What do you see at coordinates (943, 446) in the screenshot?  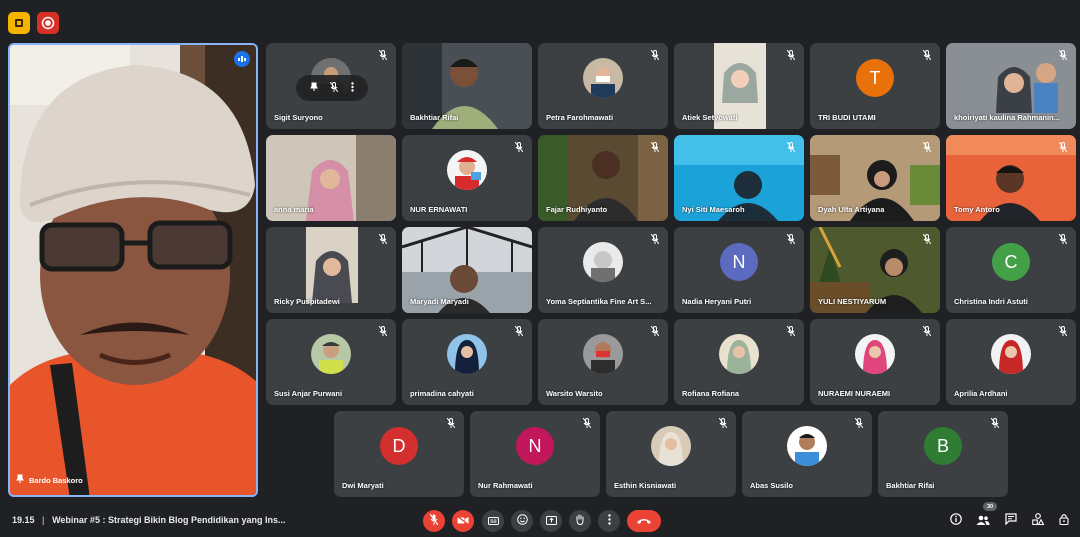 I see `avatar: B` at bounding box center [943, 446].